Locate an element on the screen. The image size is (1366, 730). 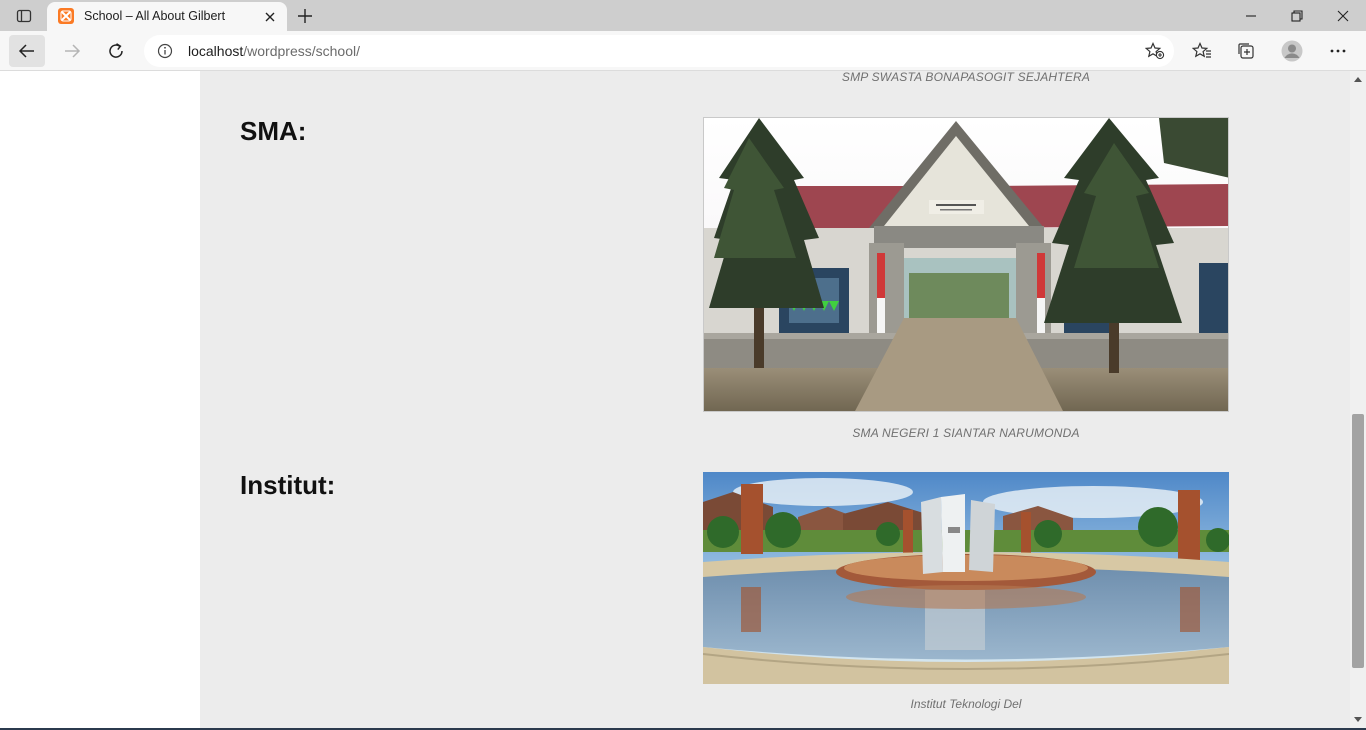
xampp-icon is located at coordinates (66, 16).